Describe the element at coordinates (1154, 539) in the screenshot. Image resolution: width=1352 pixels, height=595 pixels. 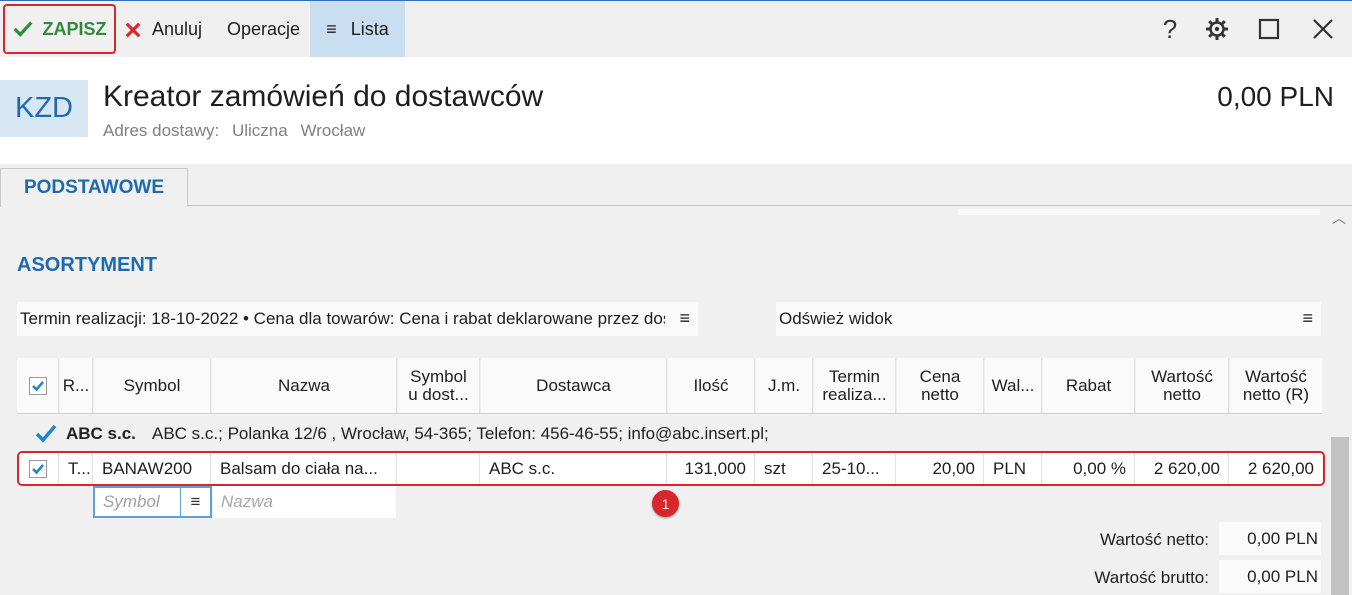
I see `net-total-label: Wartość netto:` at that location.